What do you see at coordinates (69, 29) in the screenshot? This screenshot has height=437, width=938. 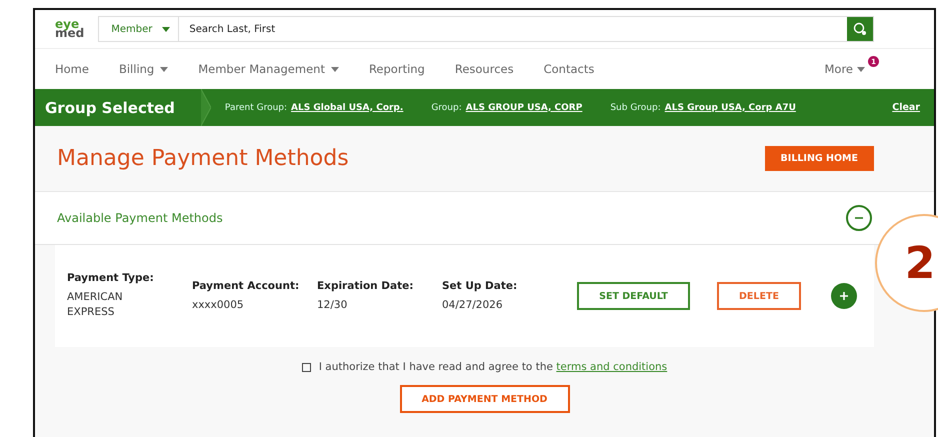 I see `logo: eye med` at bounding box center [69, 29].